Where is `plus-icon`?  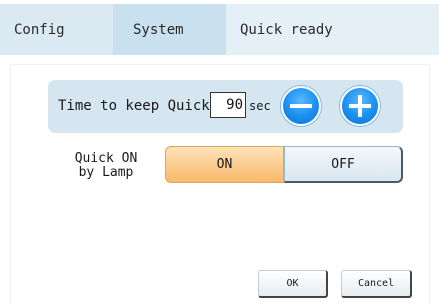 plus-icon is located at coordinates (360, 106).